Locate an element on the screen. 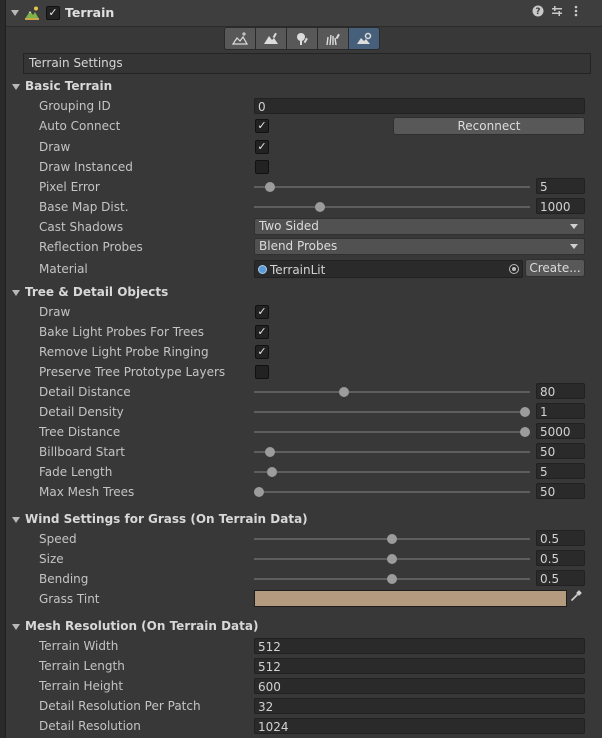 Image resolution: width=602 pixels, height=738 pixels. bake-light-probes-label: Bake Light Probes For Trees is located at coordinates (121, 332).